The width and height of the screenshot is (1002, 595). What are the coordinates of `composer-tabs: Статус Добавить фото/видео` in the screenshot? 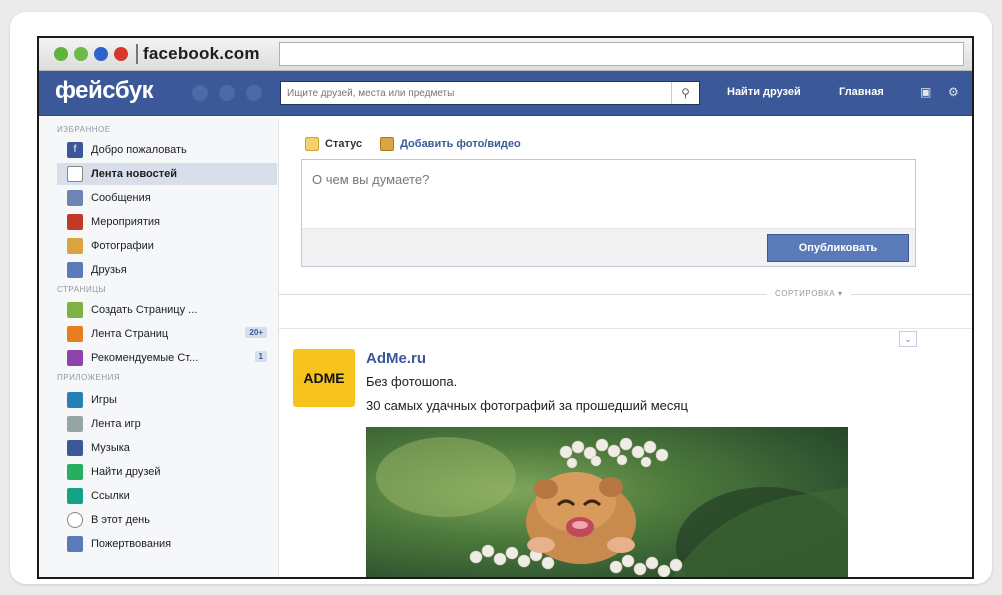 It's located at (413, 144).